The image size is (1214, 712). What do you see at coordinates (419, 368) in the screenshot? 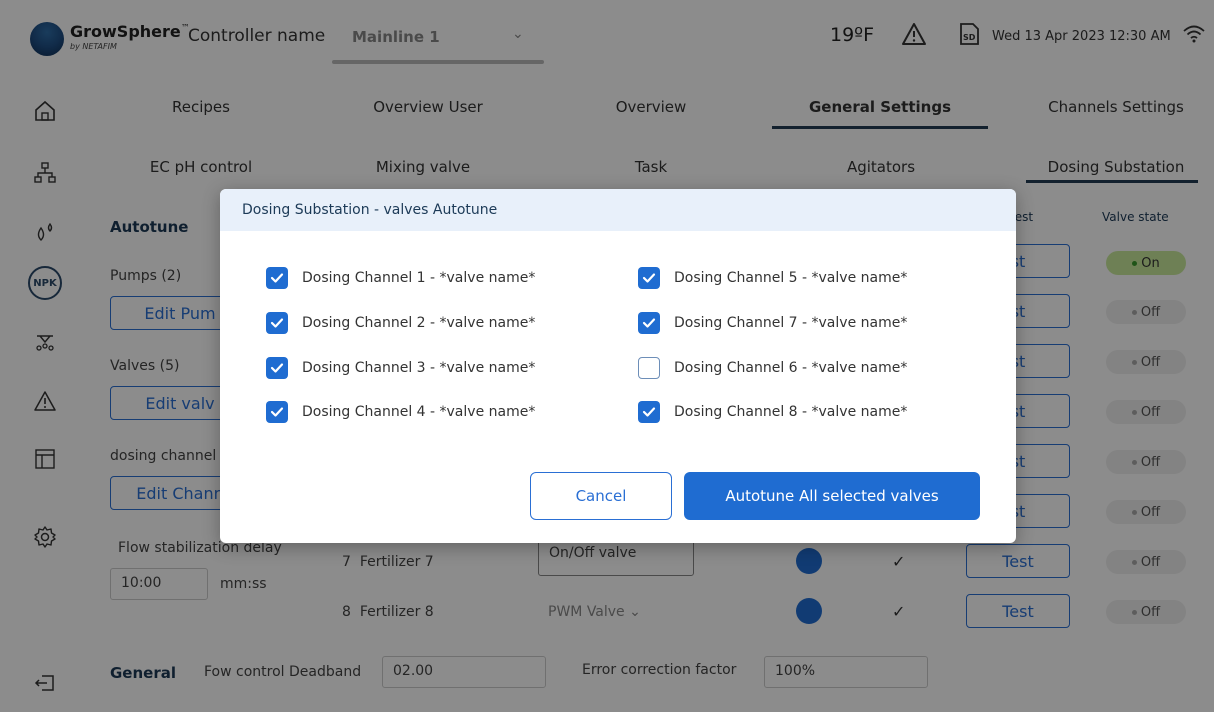
I see `channel-option-label: Dosing Channel 3 - *valve name*` at bounding box center [419, 368].